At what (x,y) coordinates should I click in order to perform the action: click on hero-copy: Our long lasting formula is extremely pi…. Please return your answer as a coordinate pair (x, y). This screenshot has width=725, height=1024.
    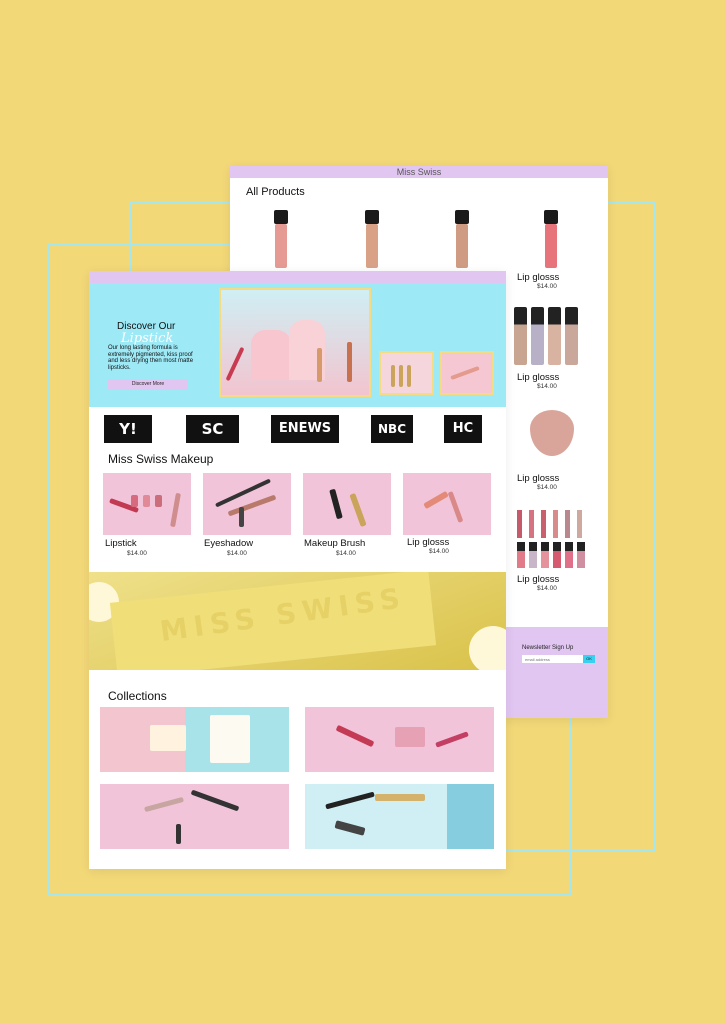
    Looking at the image, I should click on (151, 358).